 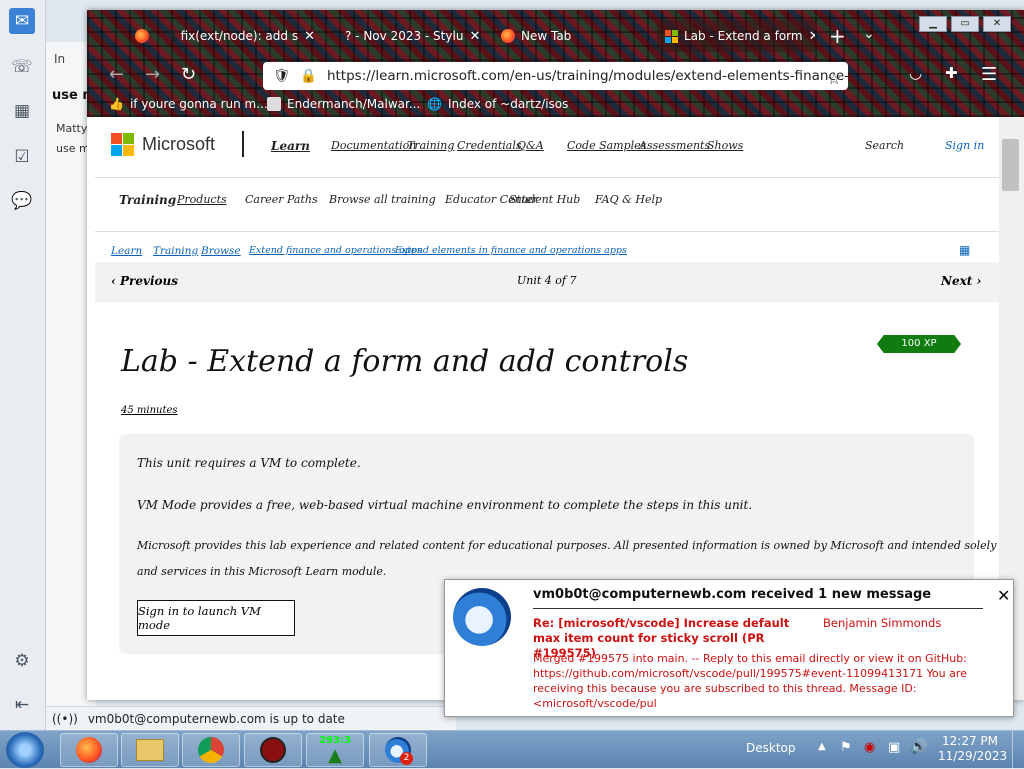 I want to click on sign-in-link: Sign in, so click(x=964, y=145).